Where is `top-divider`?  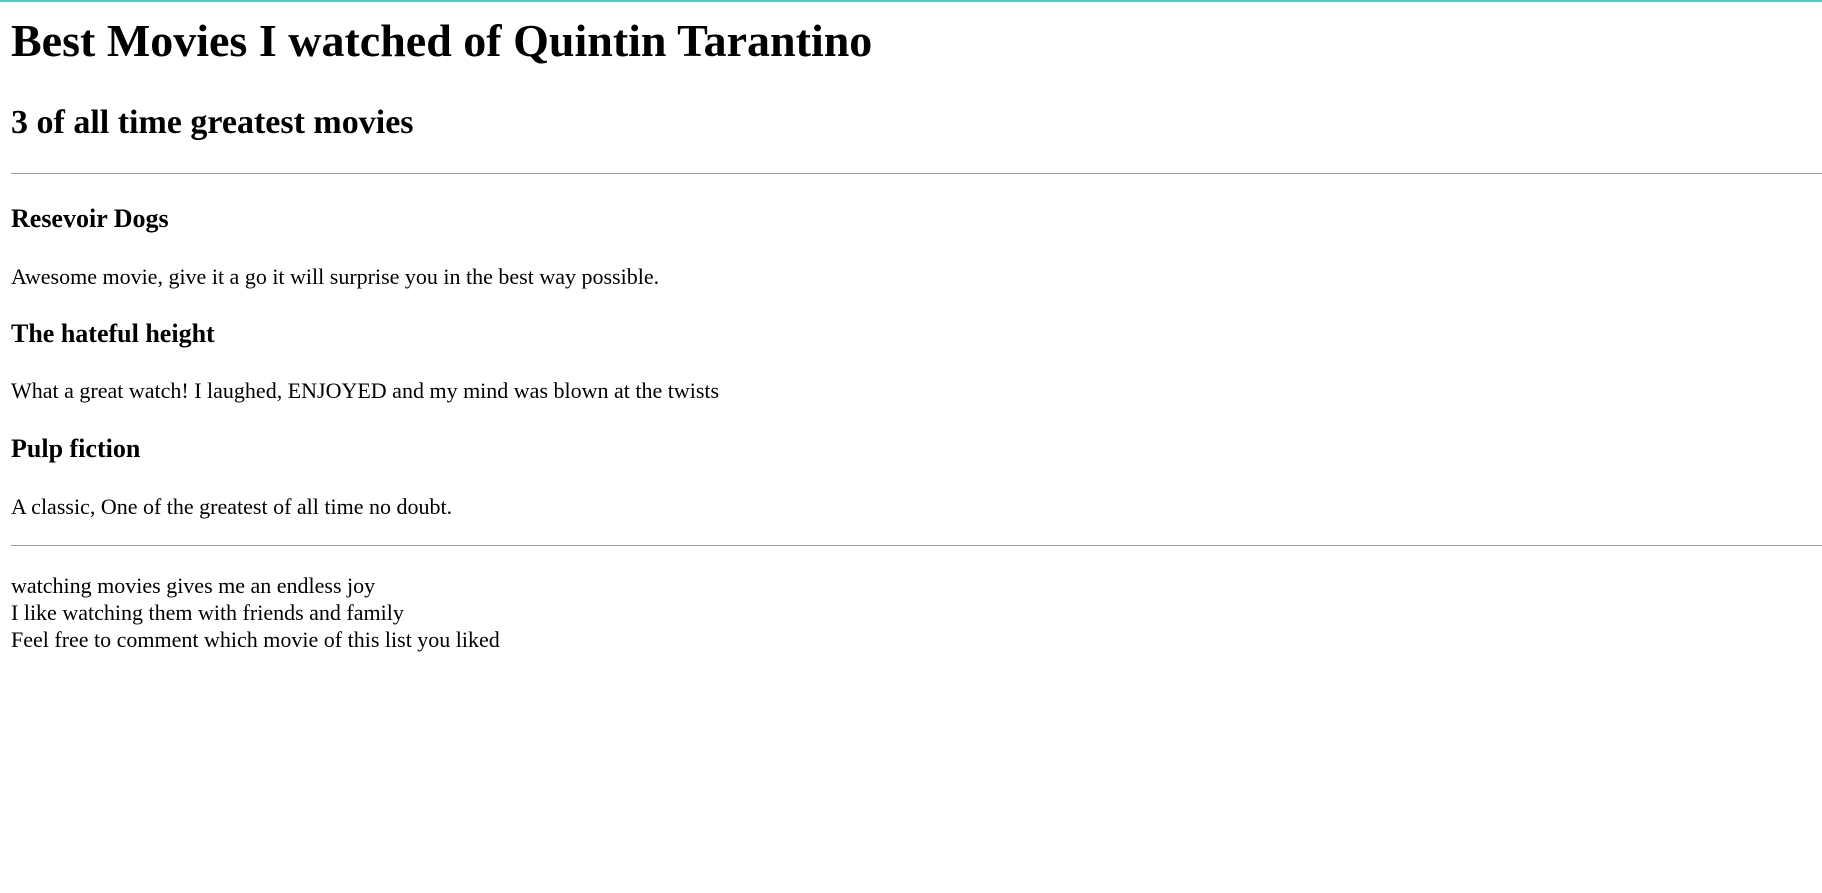
top-divider is located at coordinates (916, 173).